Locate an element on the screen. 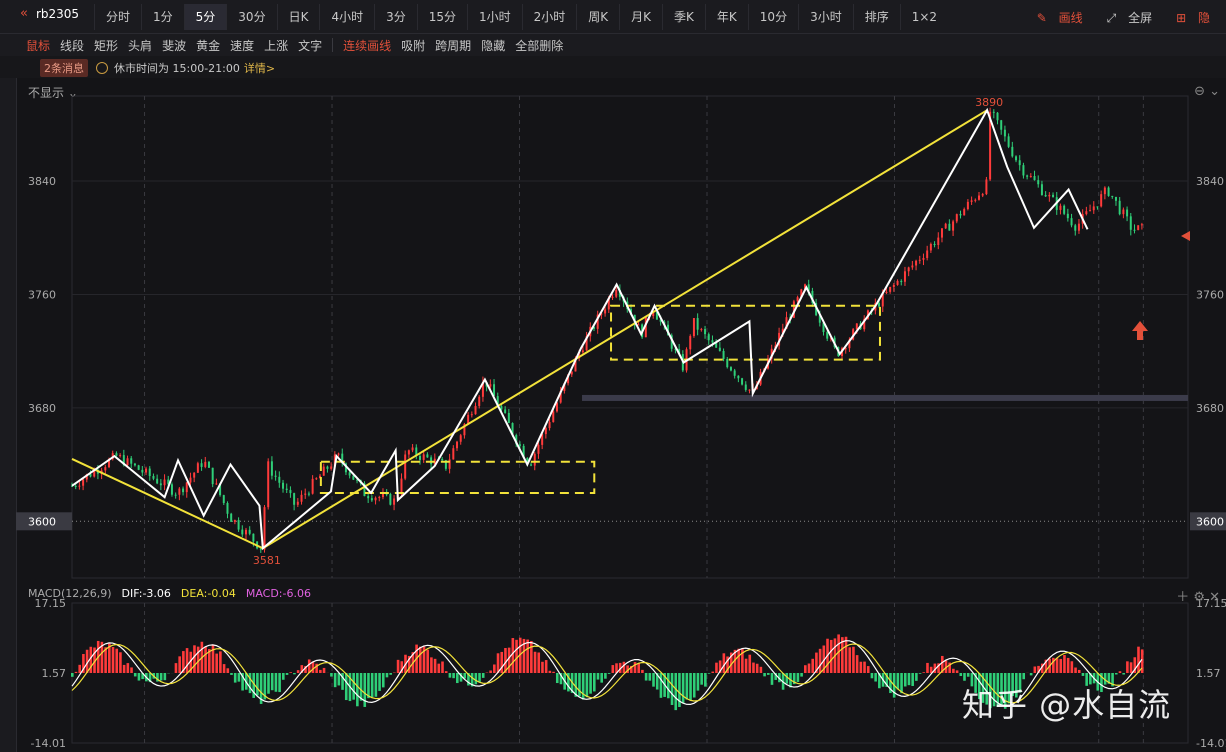  y-tick-left-0: 3600 is located at coordinates (42, 521).